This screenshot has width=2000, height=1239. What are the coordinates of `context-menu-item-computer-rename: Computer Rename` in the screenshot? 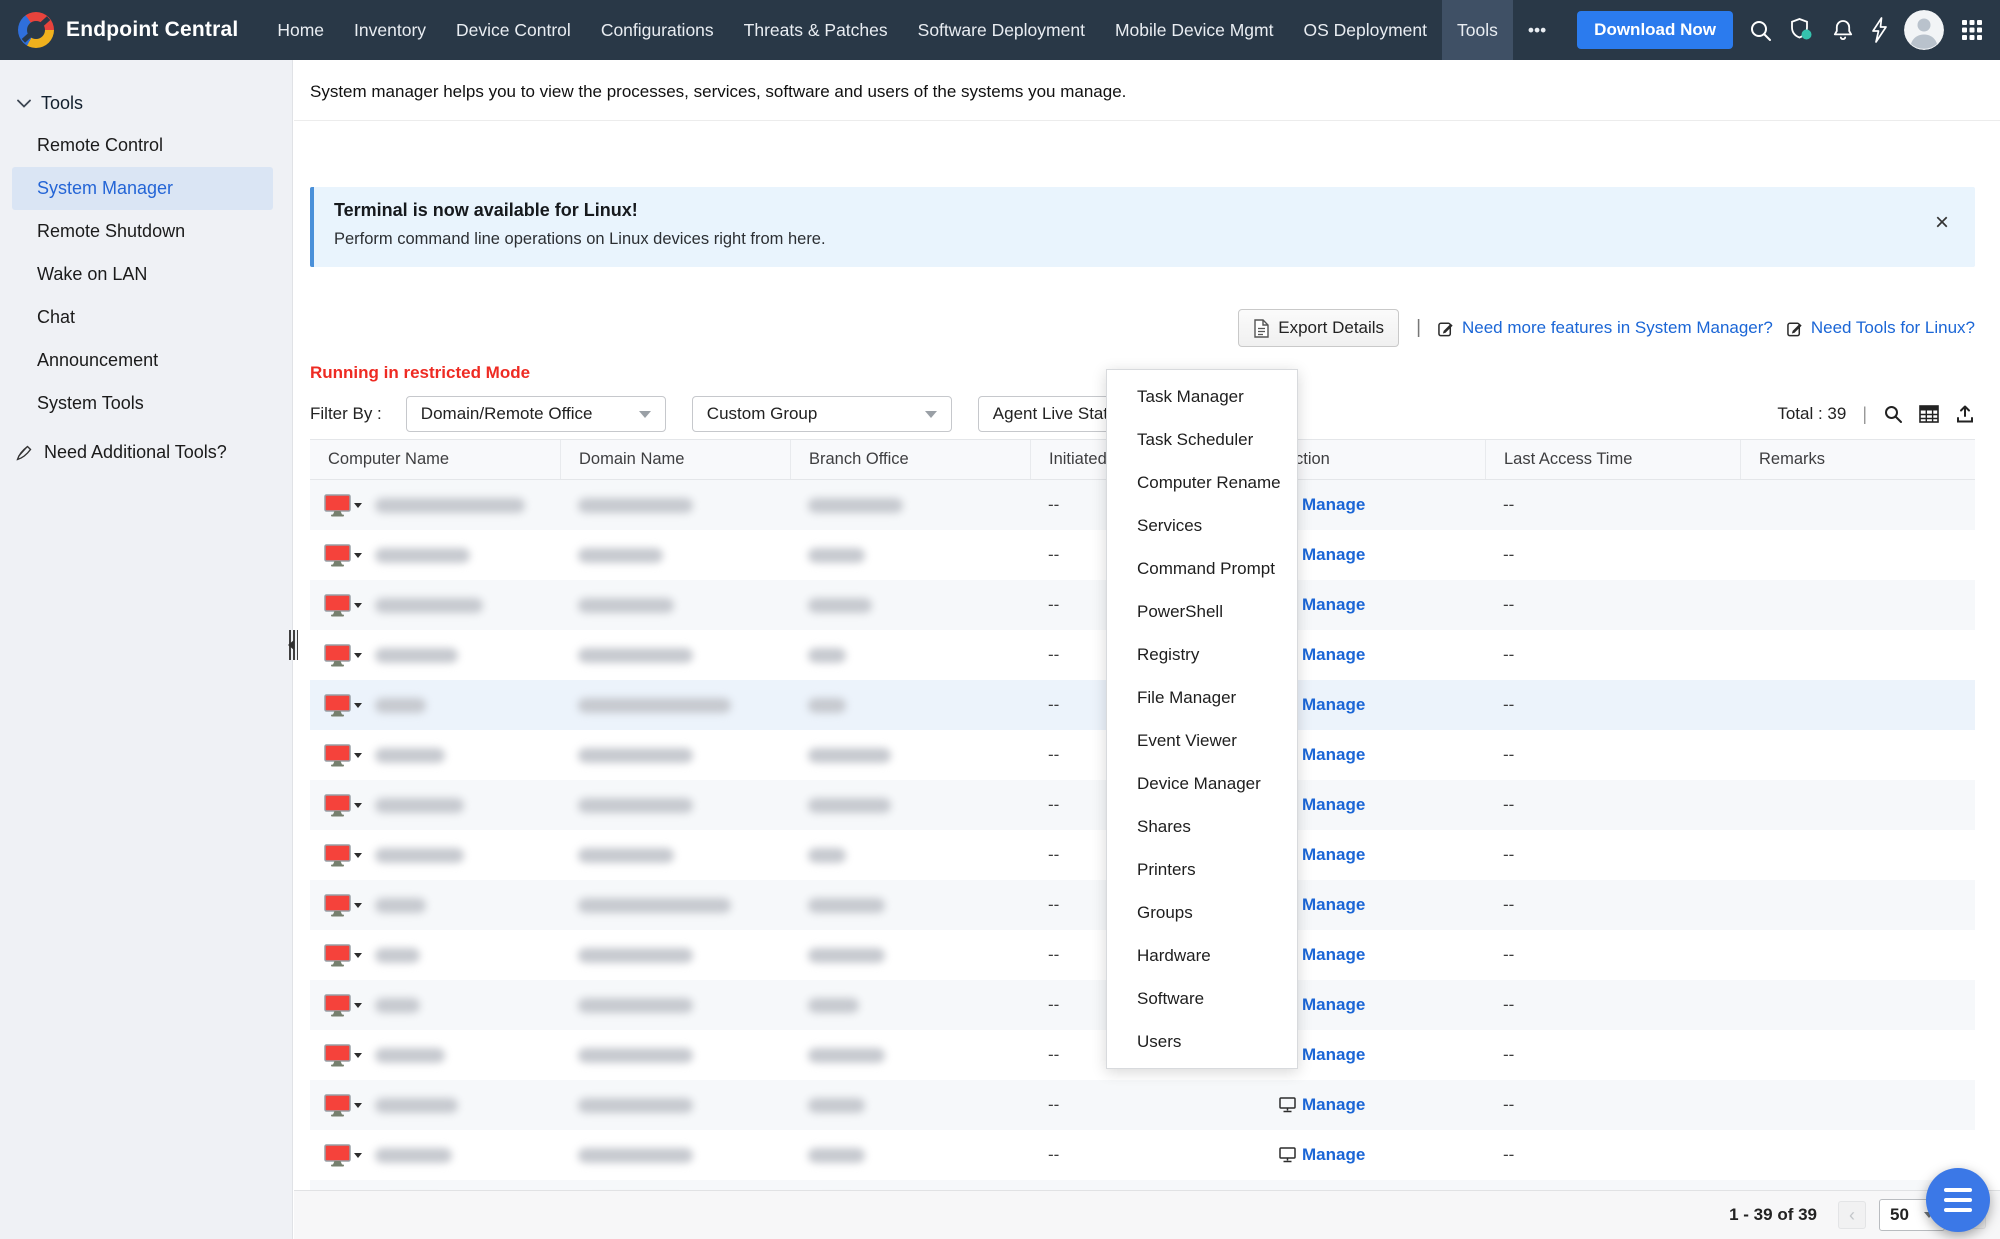 It's located at (1202, 482).